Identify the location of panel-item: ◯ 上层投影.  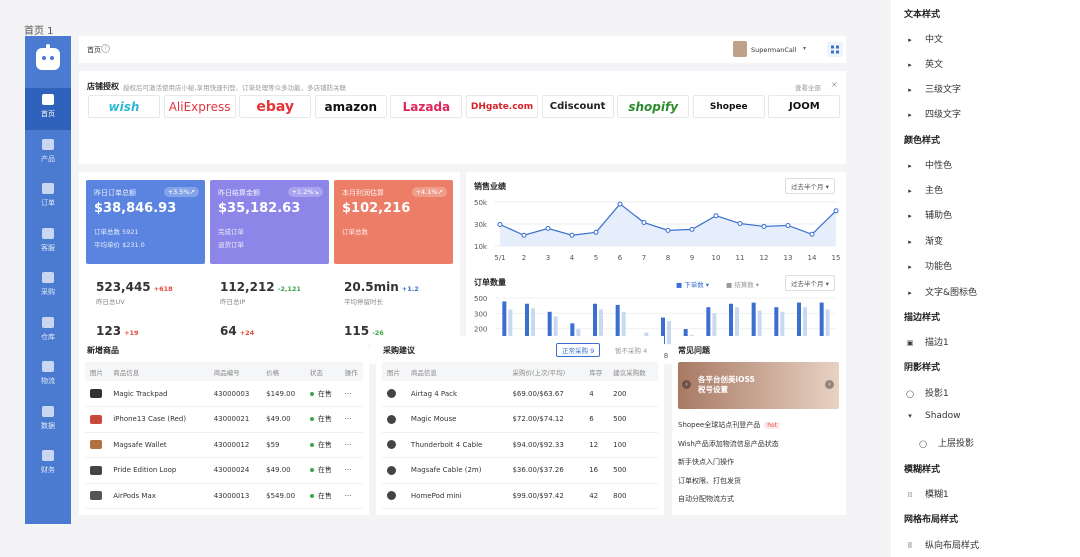
(946, 442).